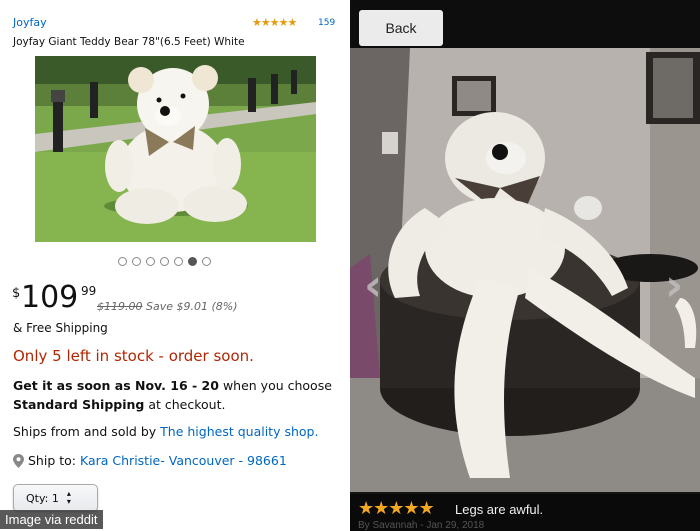 The height and width of the screenshot is (531, 700). What do you see at coordinates (87, 431) in the screenshot?
I see `sold-by-prefix: Ships from and sold by` at bounding box center [87, 431].